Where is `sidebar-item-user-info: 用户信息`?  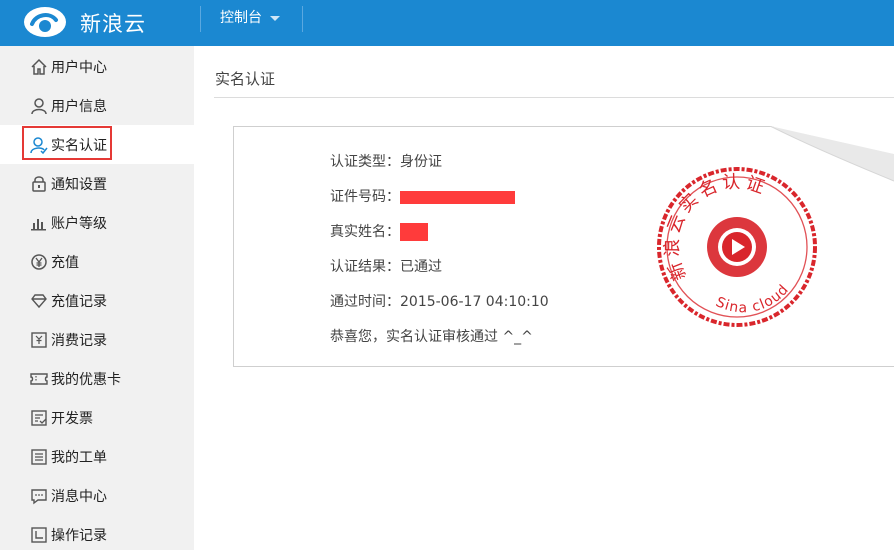
sidebar-item-user-info: 用户信息 is located at coordinates (97, 105).